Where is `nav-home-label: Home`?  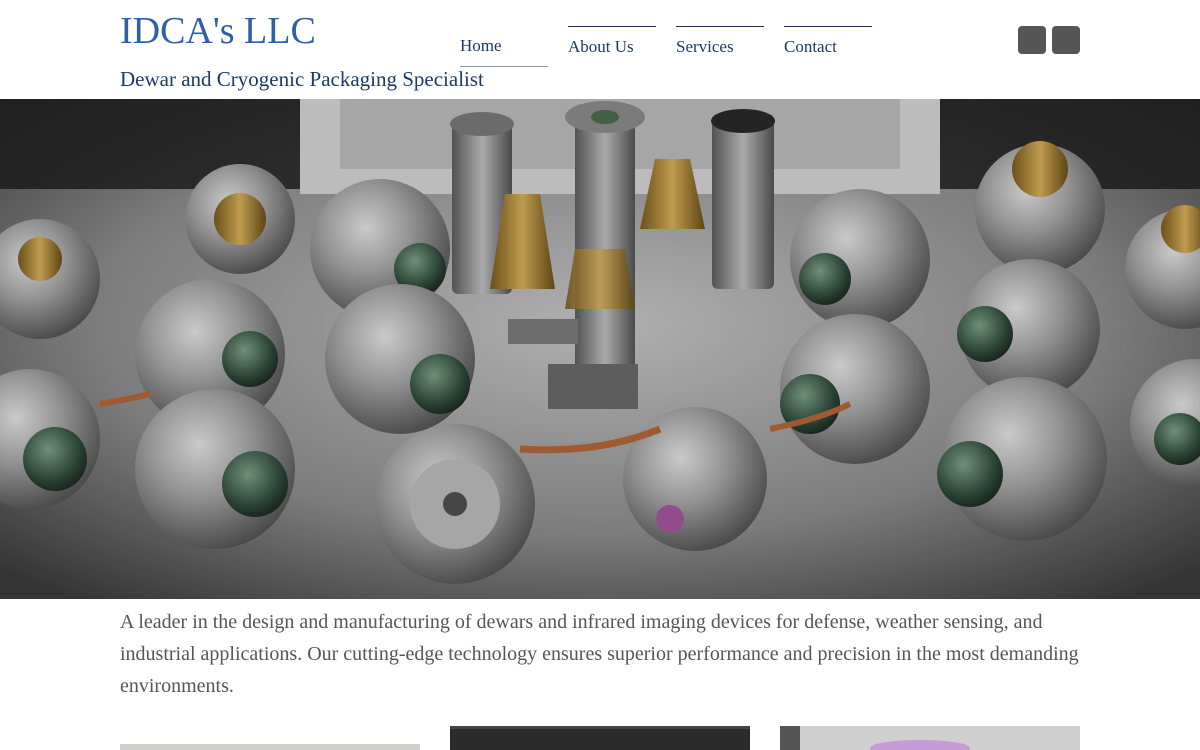 nav-home-label: Home is located at coordinates (481, 45).